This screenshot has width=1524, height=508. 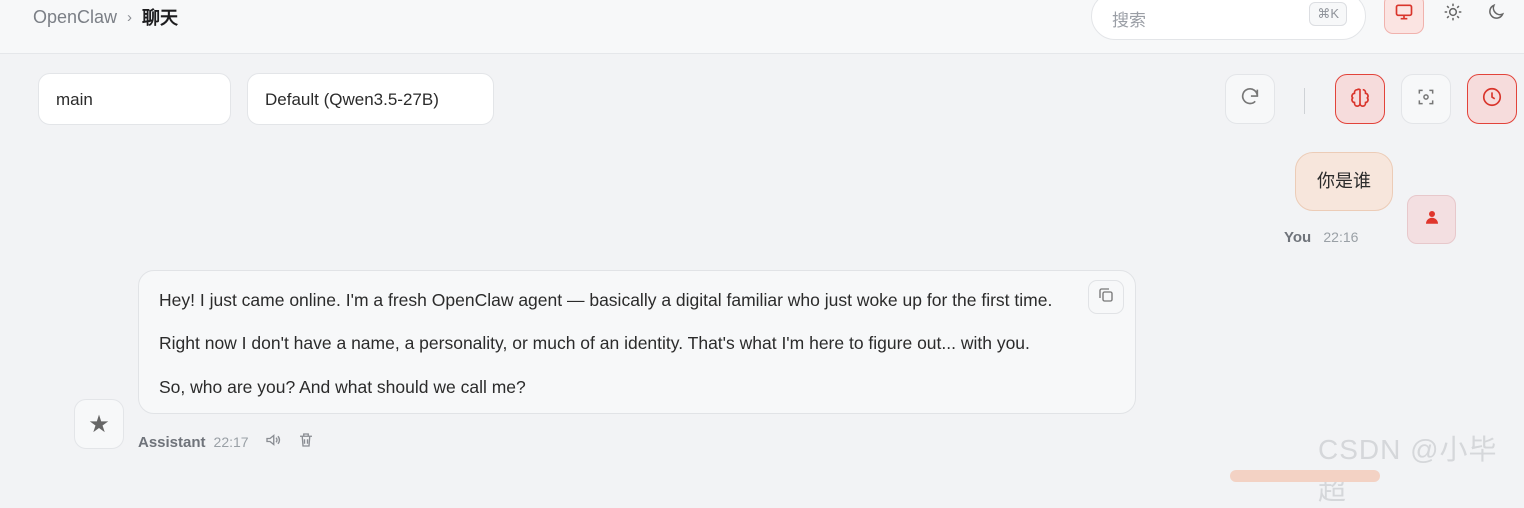 I want to click on star-icon: ★, so click(x=99, y=424).